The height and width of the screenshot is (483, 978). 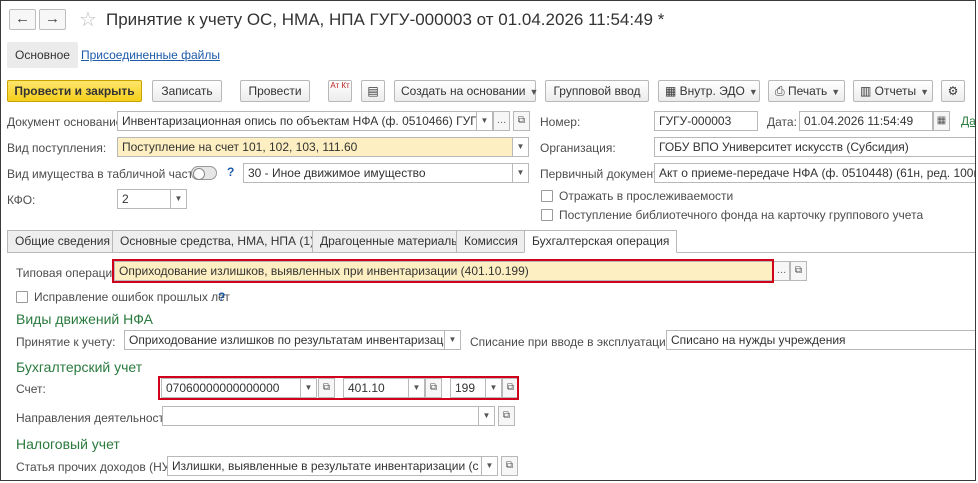 What do you see at coordinates (390, 241) in the screenshot?
I see `tab-precious-materials: Драгоценные материалы` at bounding box center [390, 241].